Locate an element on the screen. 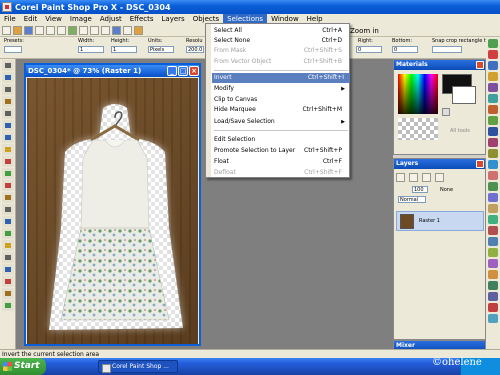  units-dropdown: Pixels is located at coordinates (161, 49).